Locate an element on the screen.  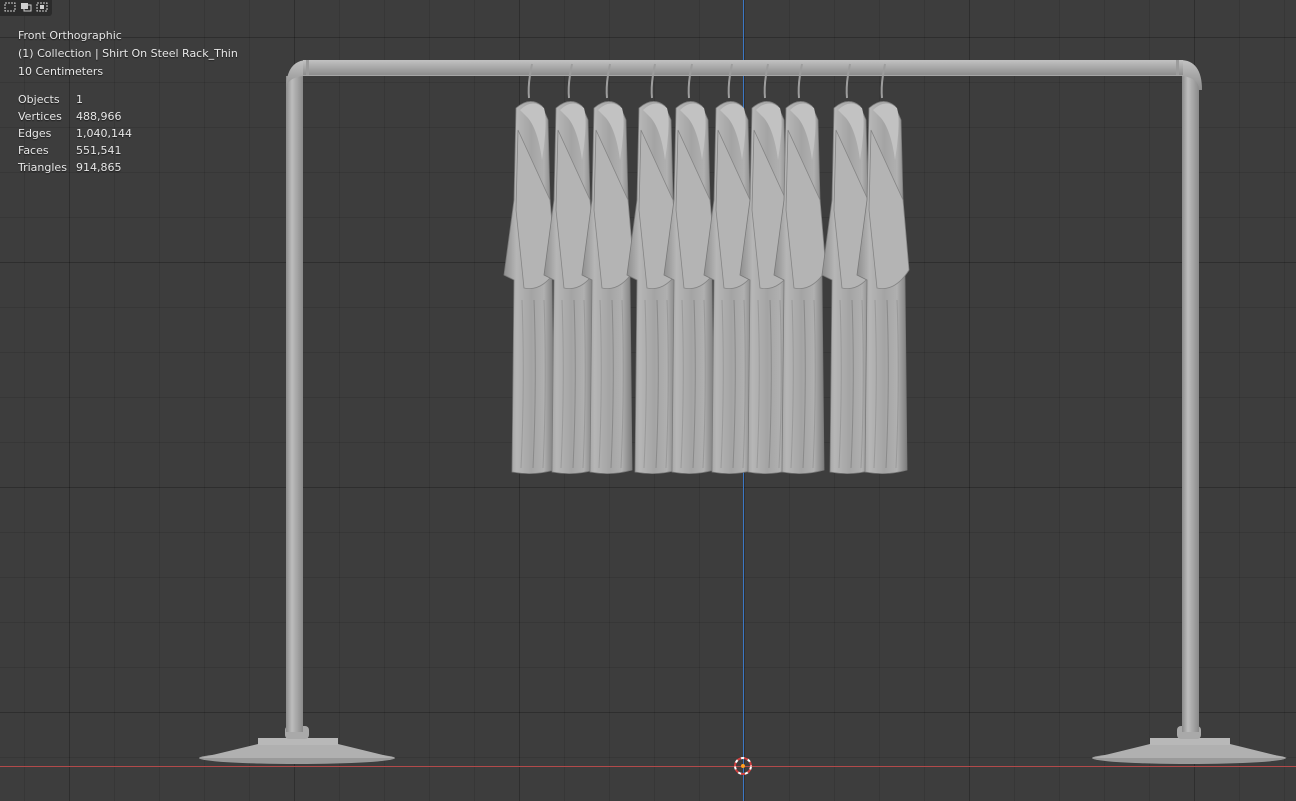
stat-value: 1,040,144 is located at coordinates (104, 133).